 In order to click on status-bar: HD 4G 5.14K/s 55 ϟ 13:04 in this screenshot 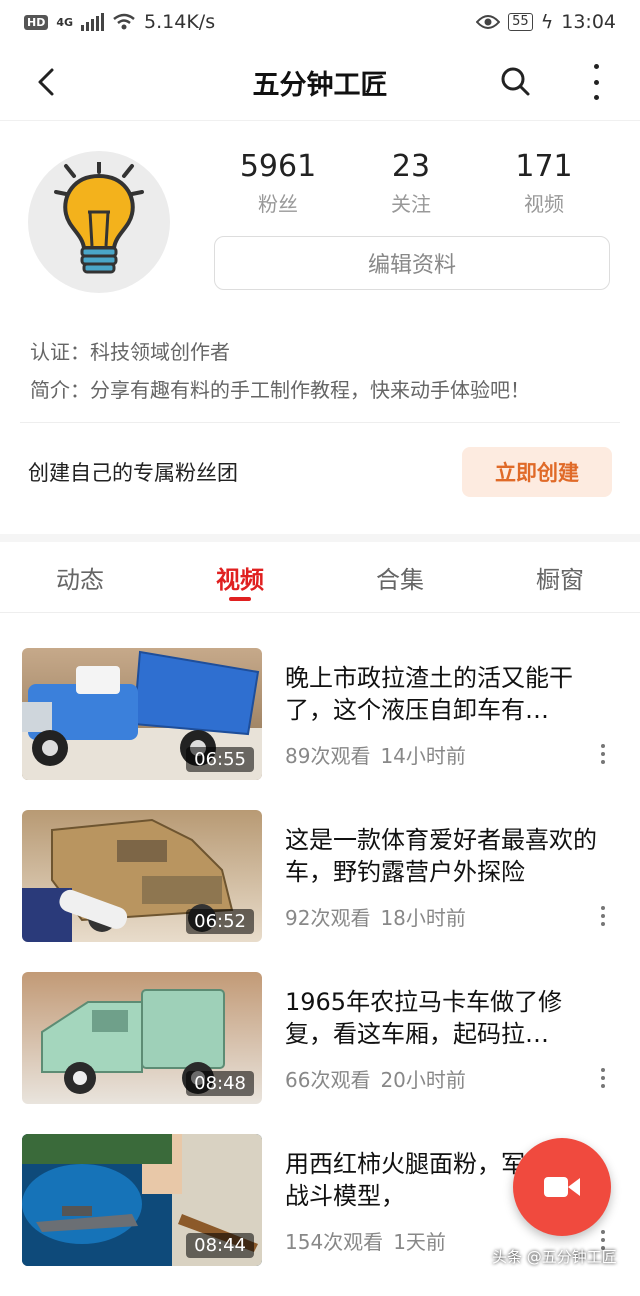, I will do `click(320, 22)`.